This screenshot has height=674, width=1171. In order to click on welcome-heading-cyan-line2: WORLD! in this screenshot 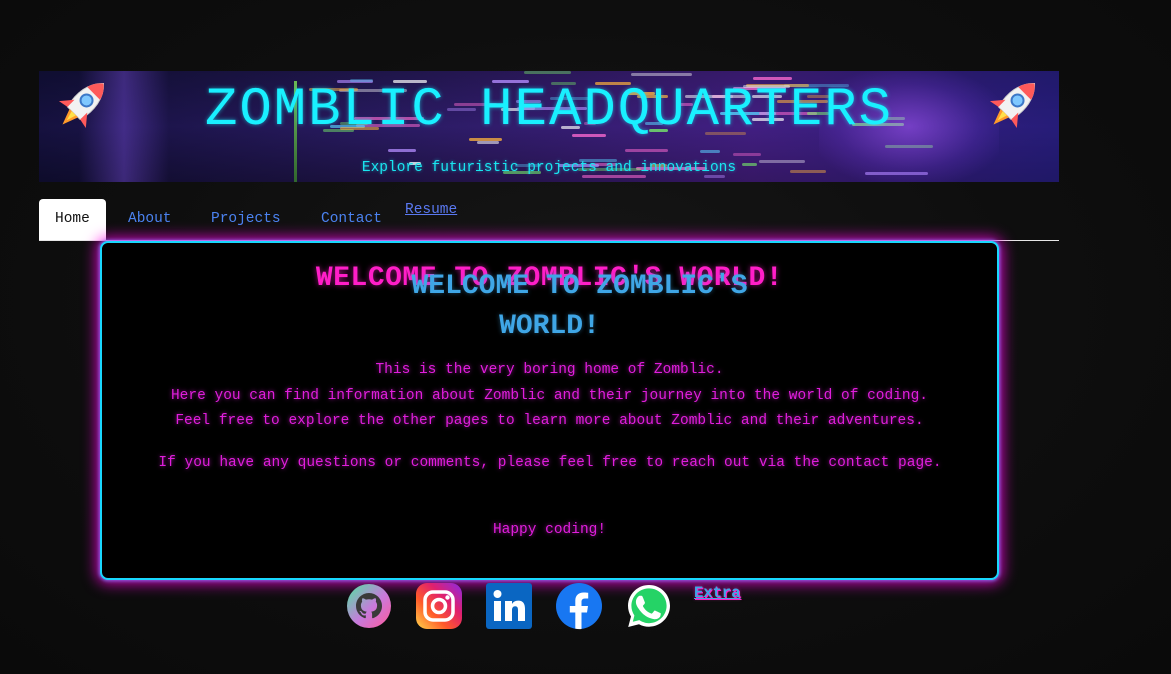, I will do `click(549, 326)`.